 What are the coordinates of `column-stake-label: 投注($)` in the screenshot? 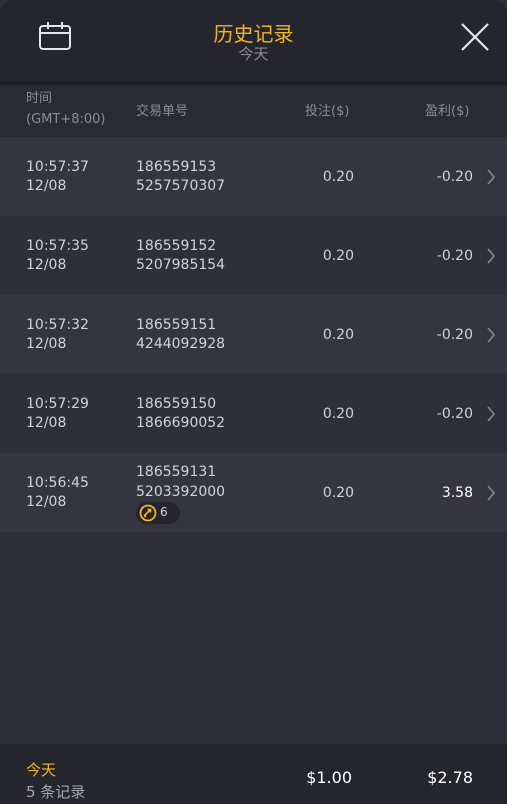 It's located at (327, 111).